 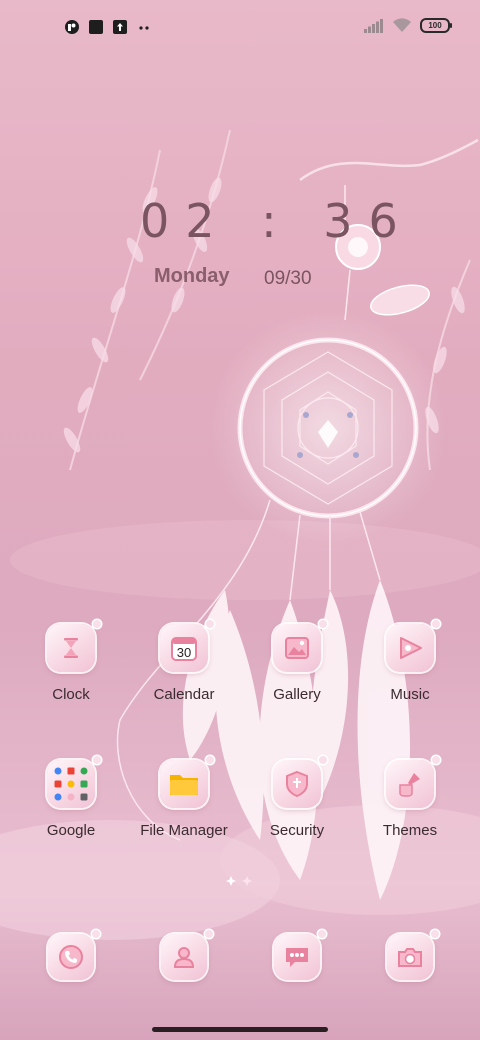 What do you see at coordinates (402, 25) in the screenshot?
I see `wifi-icon` at bounding box center [402, 25].